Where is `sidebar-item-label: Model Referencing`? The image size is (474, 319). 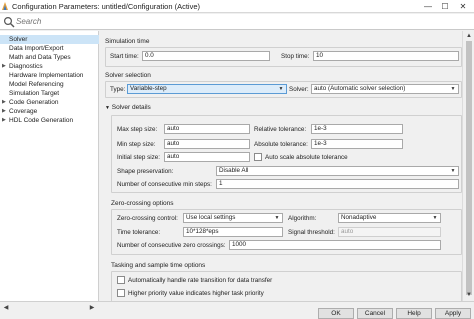 sidebar-item-label: Model Referencing is located at coordinates (36, 84).